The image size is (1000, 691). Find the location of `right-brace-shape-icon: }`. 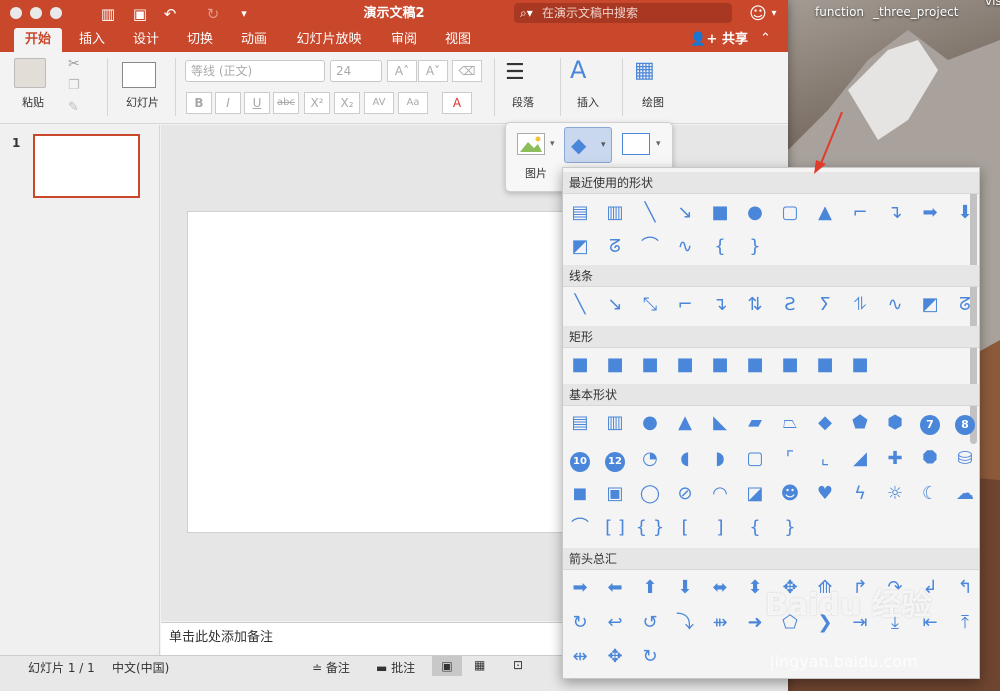

right-brace-shape-icon: } is located at coordinates (755, 247).